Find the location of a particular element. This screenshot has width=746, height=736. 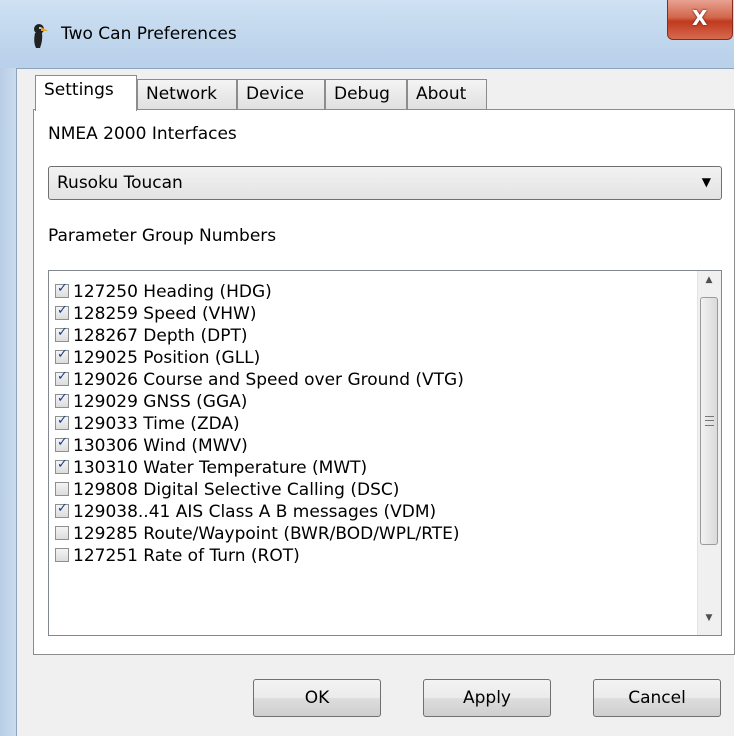

list-scrollbar: ▲ ▼ is located at coordinates (709, 453).